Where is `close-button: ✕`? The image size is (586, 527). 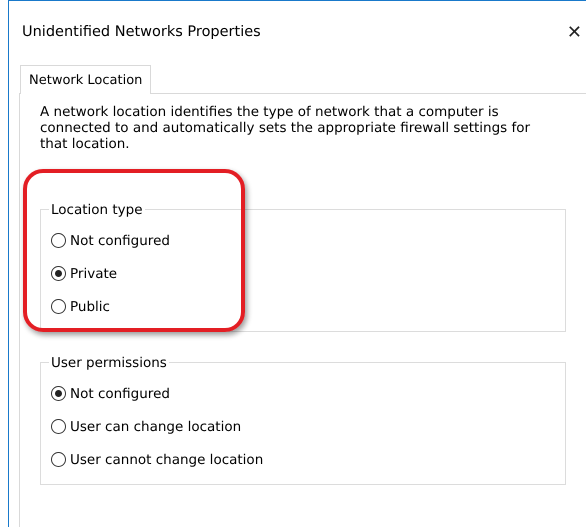
close-button: ✕ is located at coordinates (574, 32).